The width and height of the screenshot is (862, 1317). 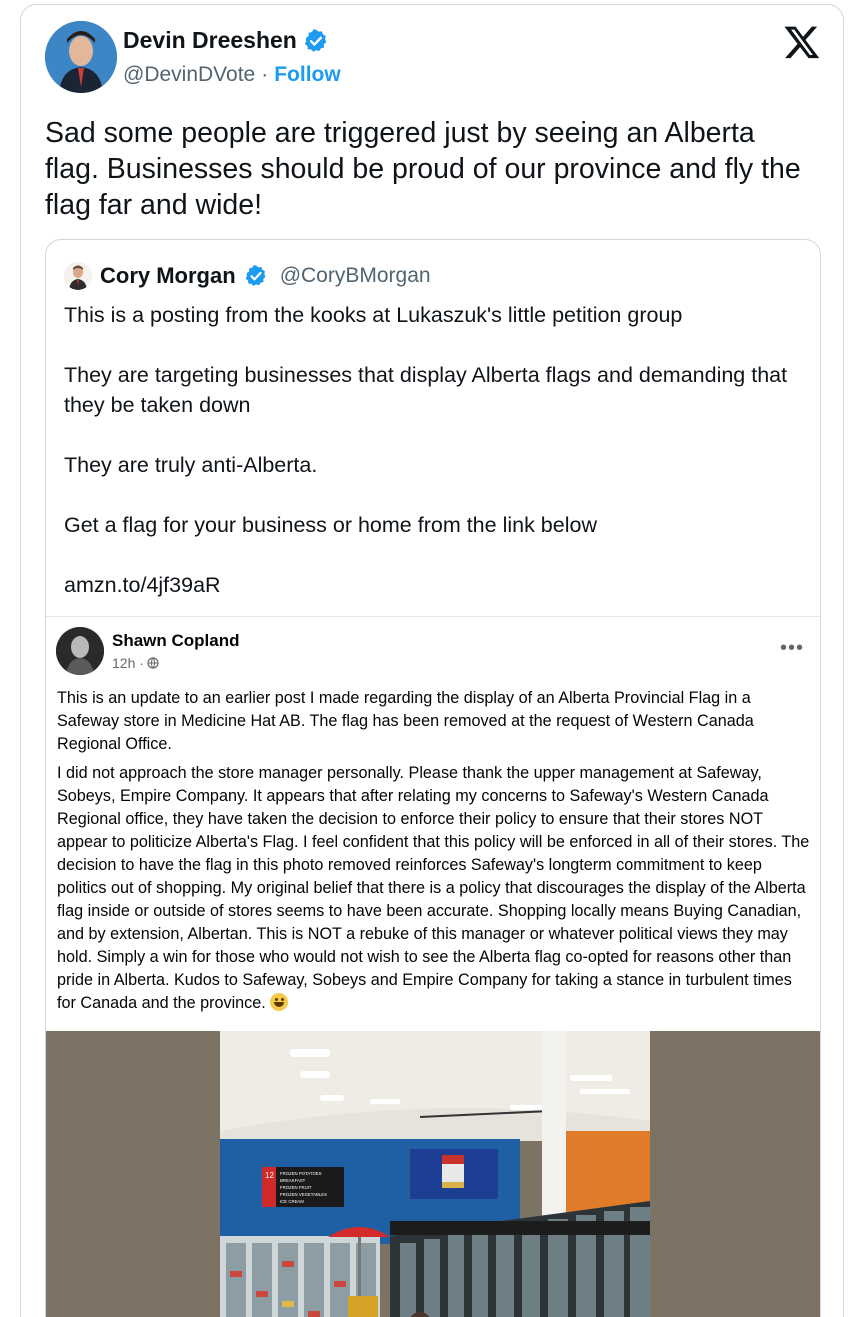 I want to click on fb-post-time: 12h ·, so click(x=135, y=663).